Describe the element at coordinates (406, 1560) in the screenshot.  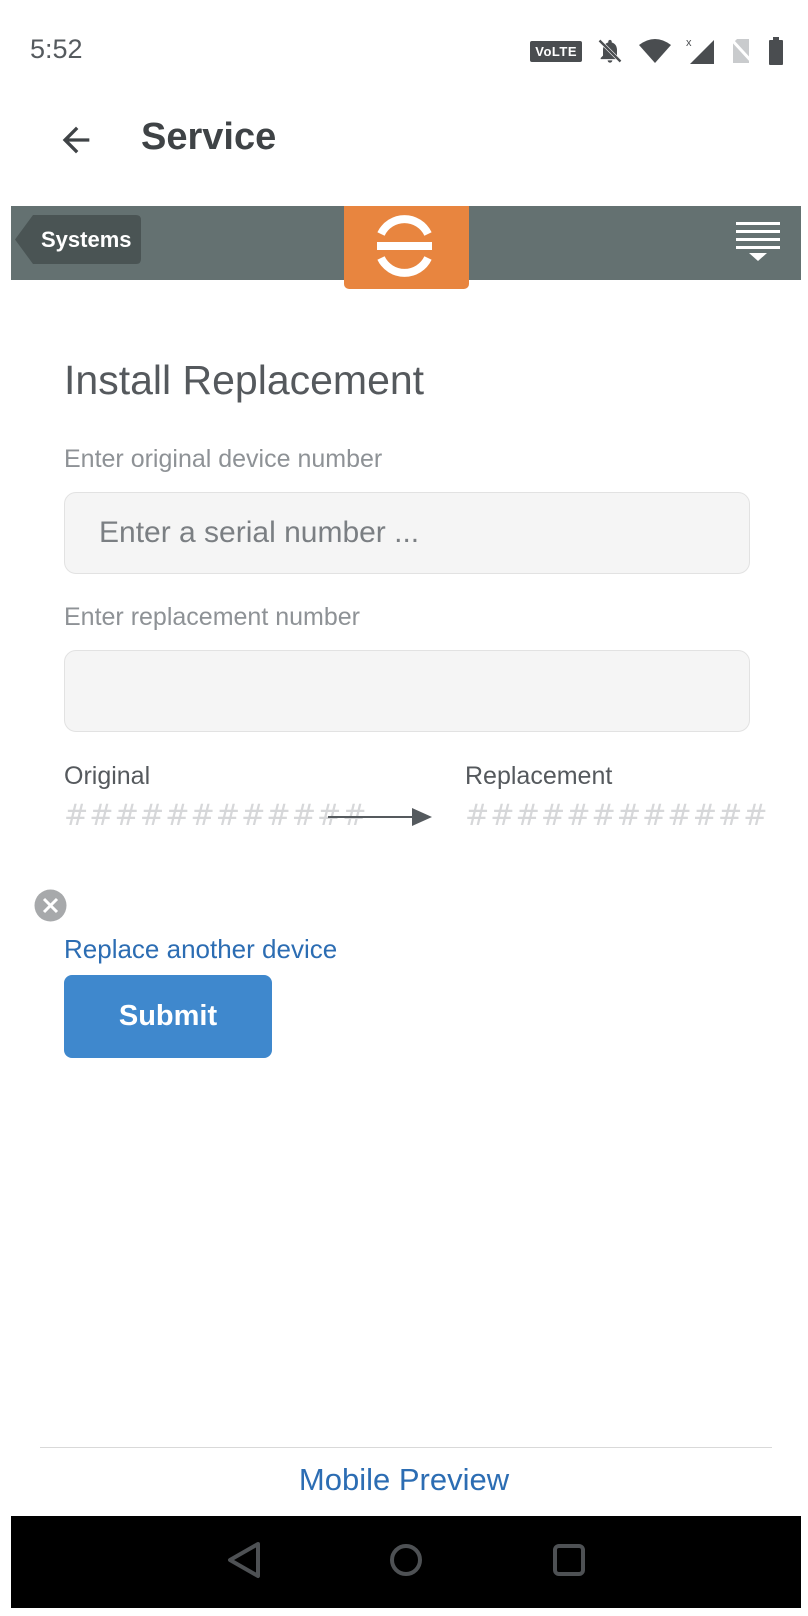
I see `home-circle-icon` at that location.